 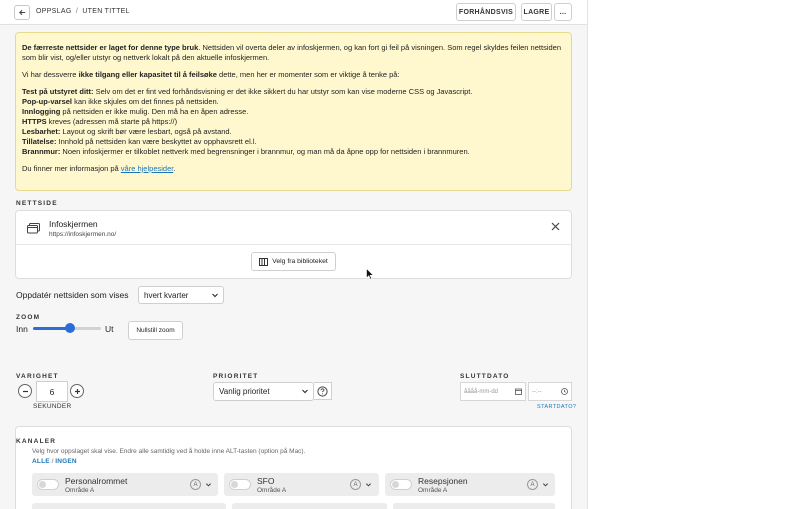 What do you see at coordinates (70, 328) in the screenshot?
I see `zoom-slider-thumb` at bounding box center [70, 328].